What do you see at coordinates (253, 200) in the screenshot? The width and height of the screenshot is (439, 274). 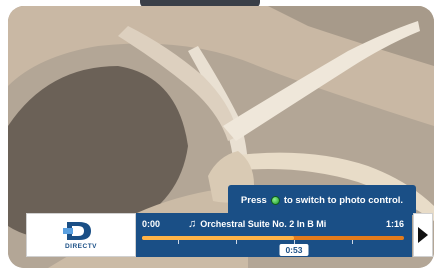 I see `hint-prefix: Press` at bounding box center [253, 200].